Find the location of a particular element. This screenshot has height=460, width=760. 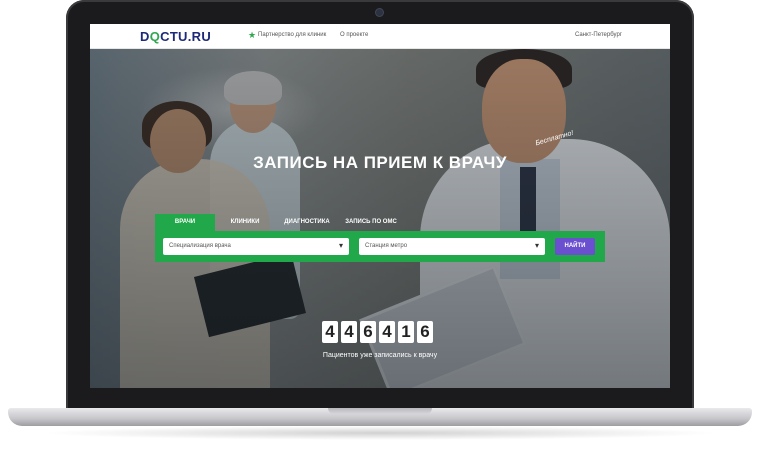

star-icon: ★ is located at coordinates (252, 35).